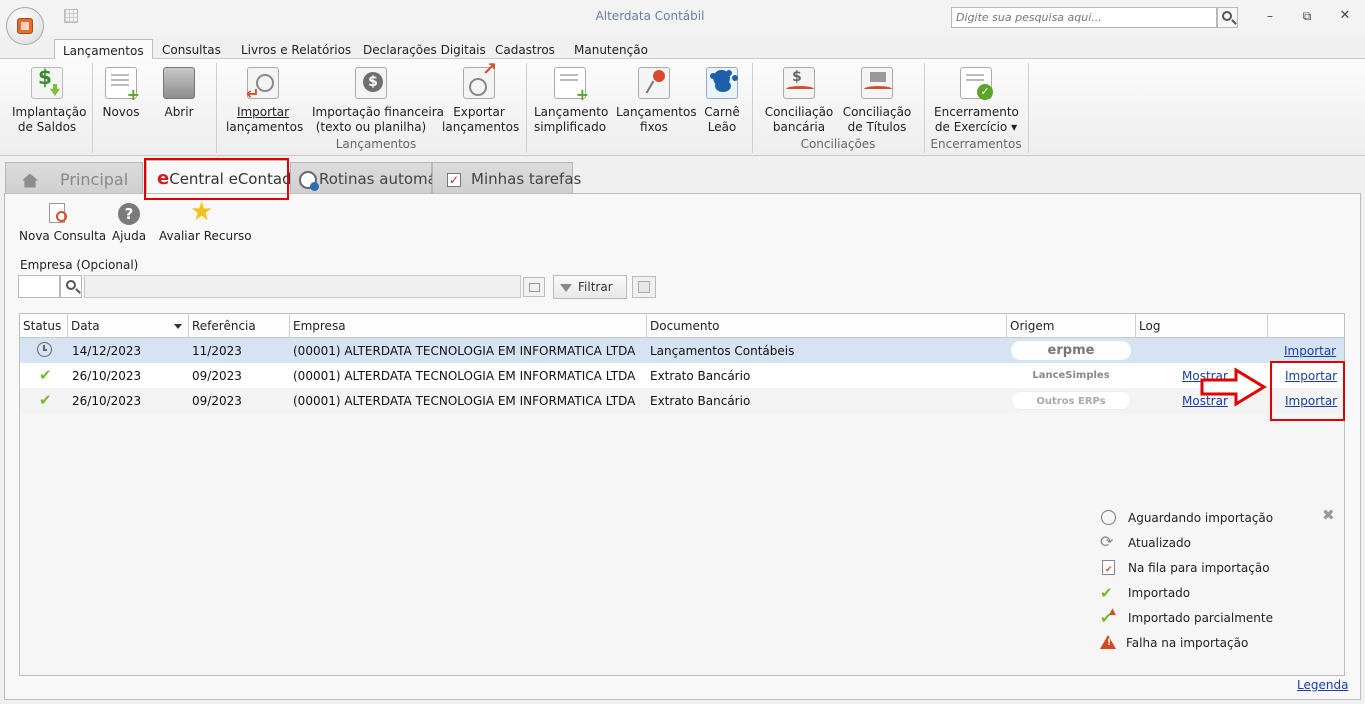 The height and width of the screenshot is (704, 1365). What do you see at coordinates (654, 83) in the screenshot?
I see `pin-document-icon` at bounding box center [654, 83].